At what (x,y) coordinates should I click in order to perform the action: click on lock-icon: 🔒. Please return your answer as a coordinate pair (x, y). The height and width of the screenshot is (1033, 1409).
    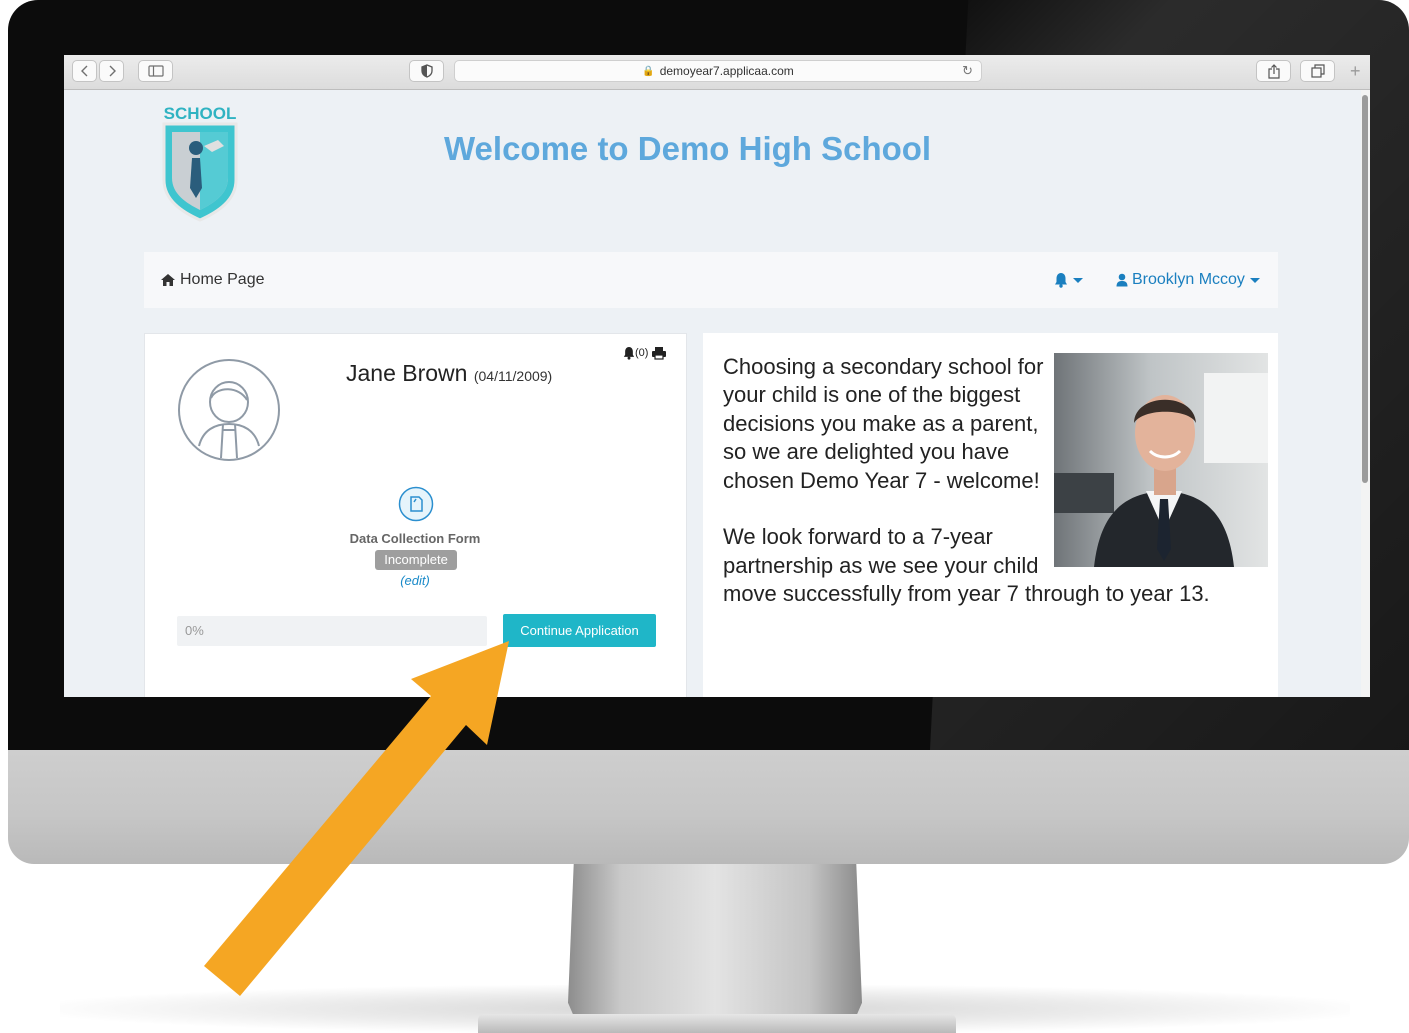
    Looking at the image, I should click on (648, 71).